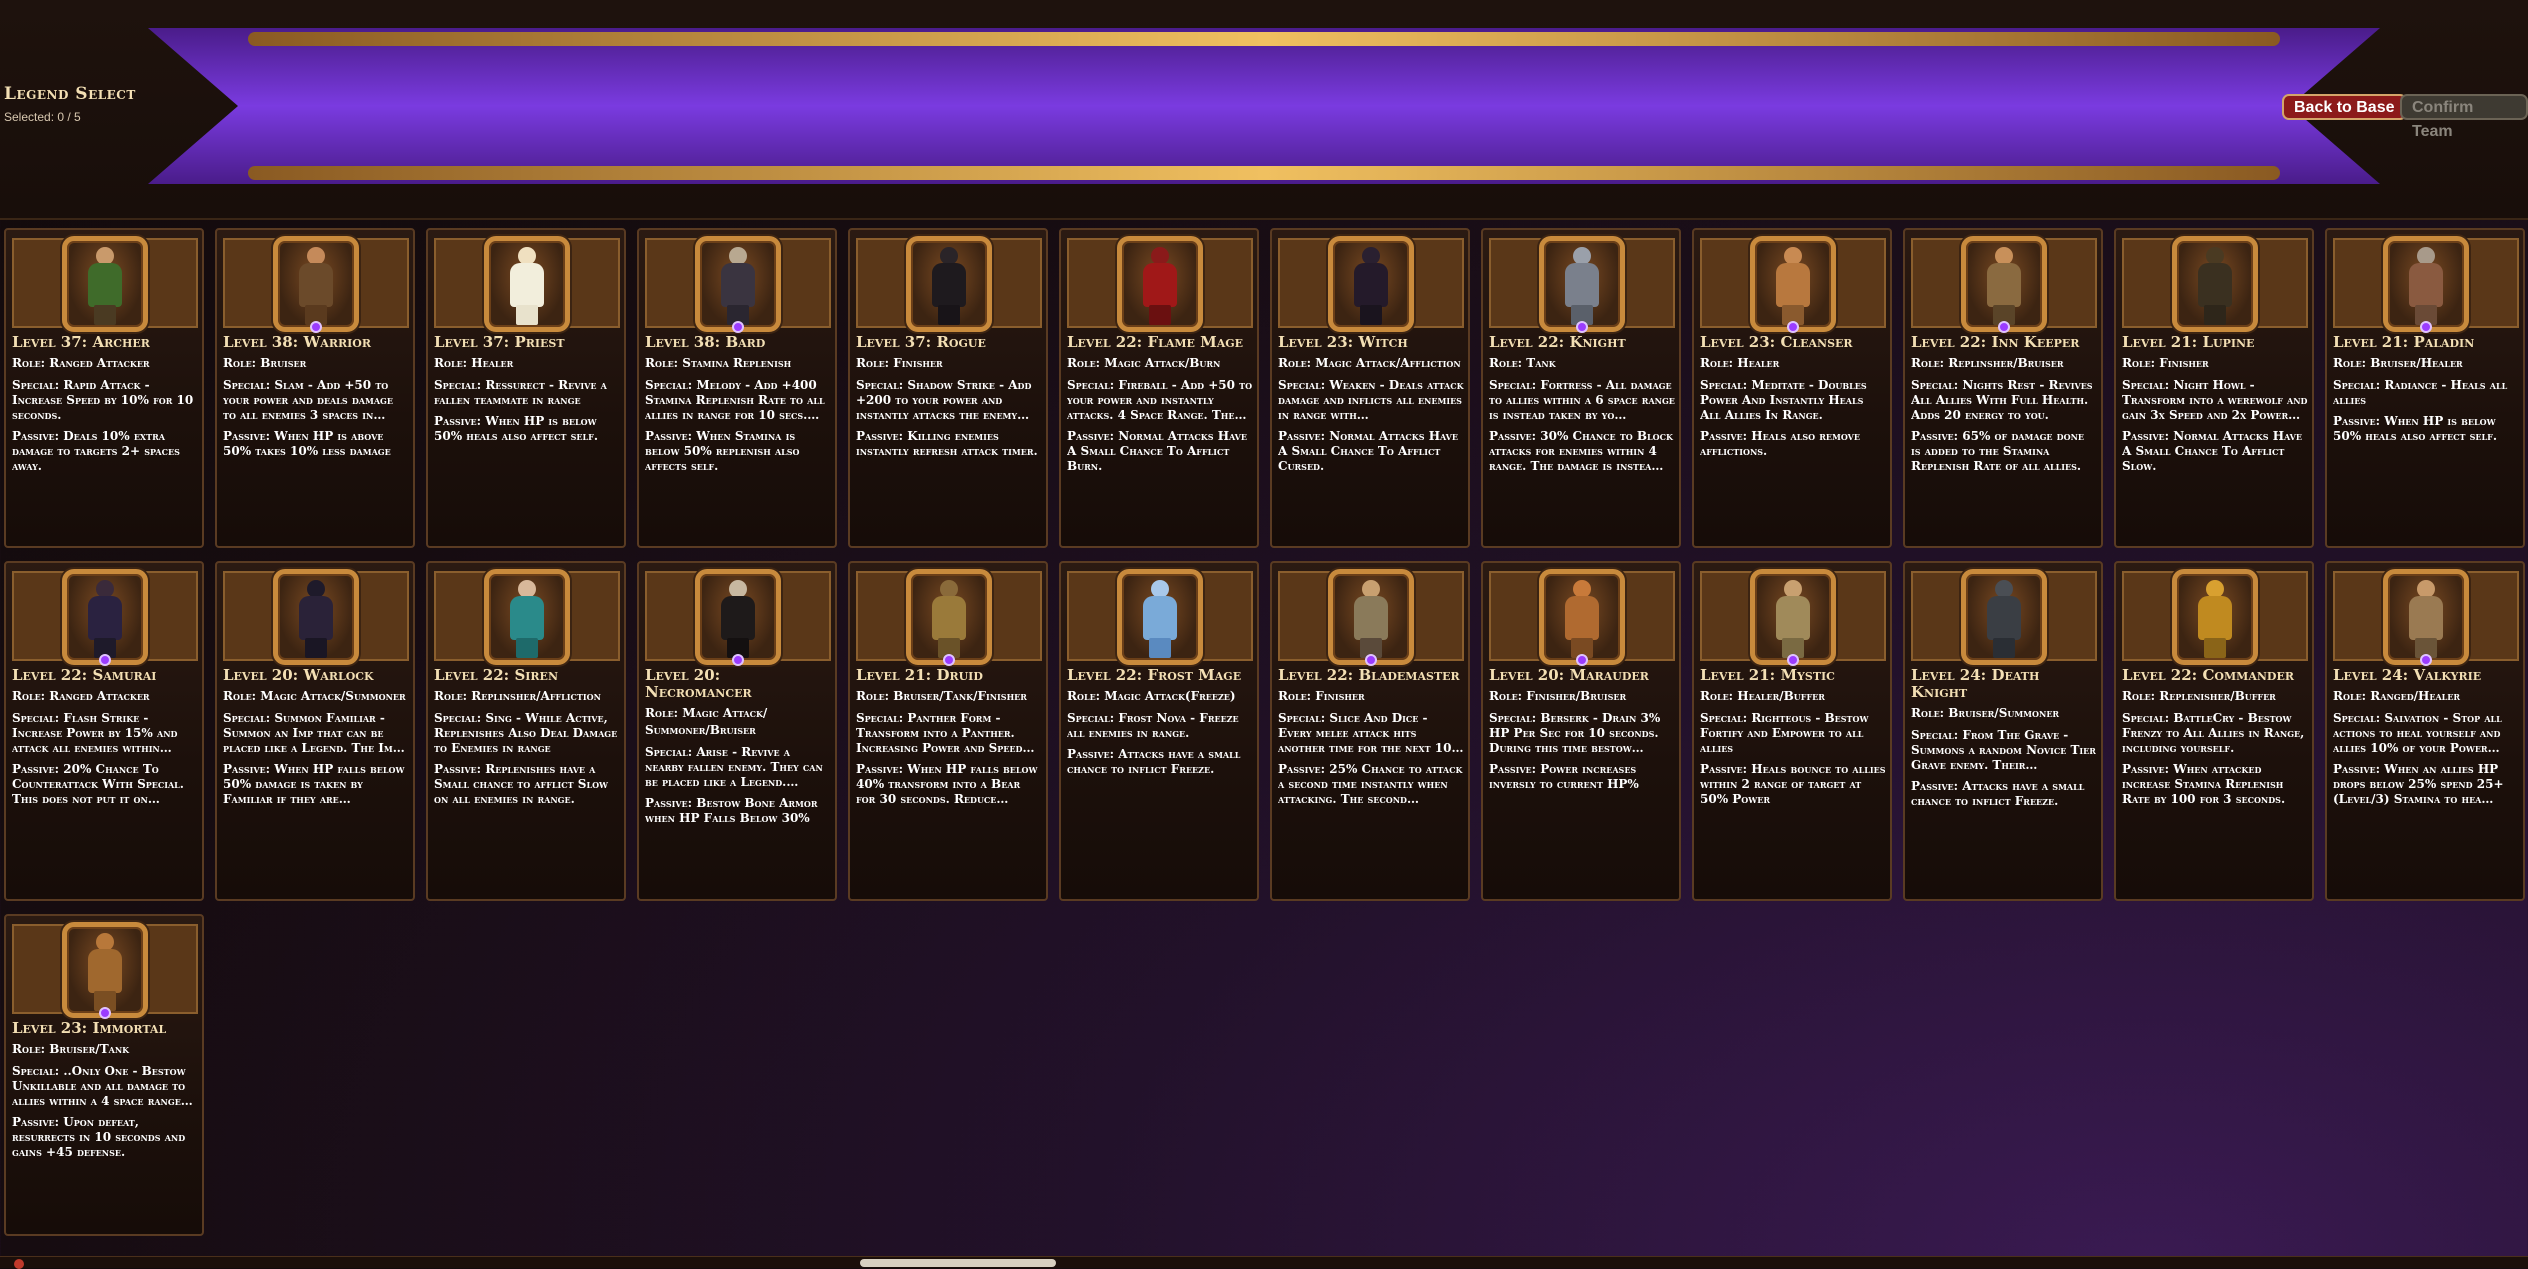 The width and height of the screenshot is (2528, 1269). I want to click on back-to-base-button: Back to Base, so click(2344, 107).